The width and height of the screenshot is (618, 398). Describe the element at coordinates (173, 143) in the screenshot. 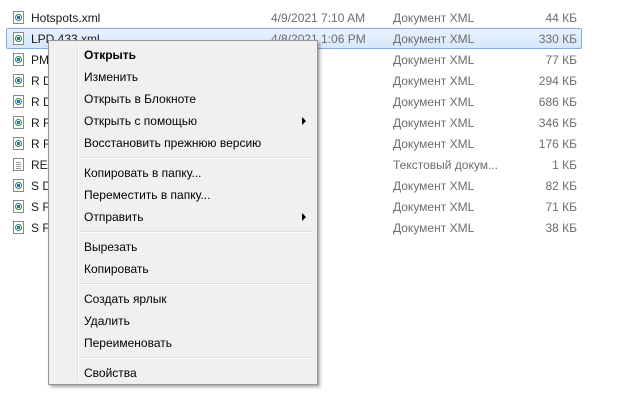

I see `menu-item-label: Восстановить прежнюю версию` at that location.